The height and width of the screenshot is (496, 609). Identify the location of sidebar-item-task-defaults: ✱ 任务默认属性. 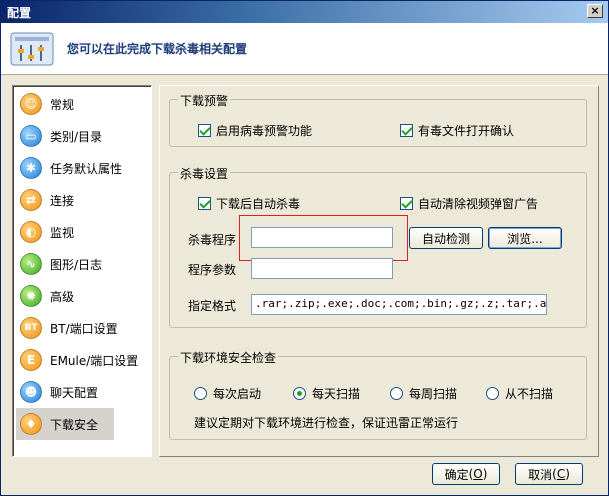
(83, 168).